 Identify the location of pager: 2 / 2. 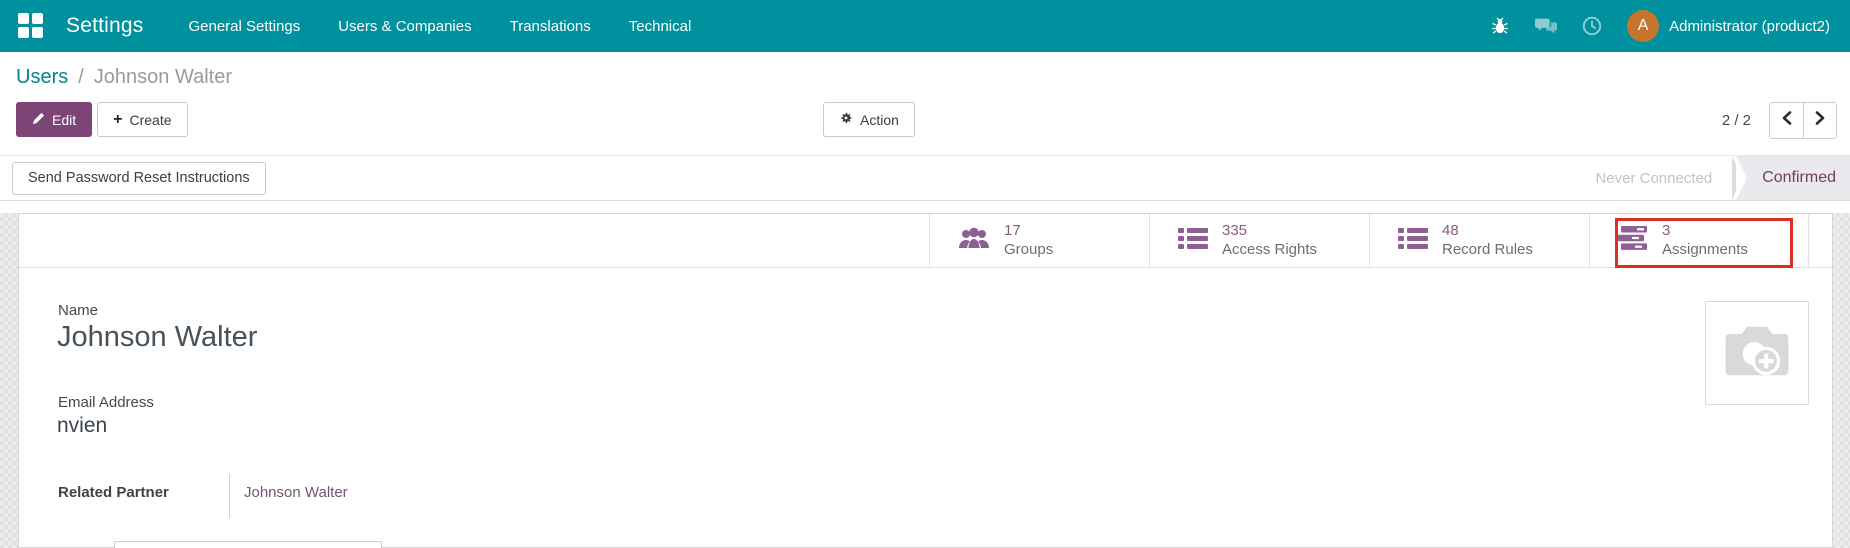
(1779, 120).